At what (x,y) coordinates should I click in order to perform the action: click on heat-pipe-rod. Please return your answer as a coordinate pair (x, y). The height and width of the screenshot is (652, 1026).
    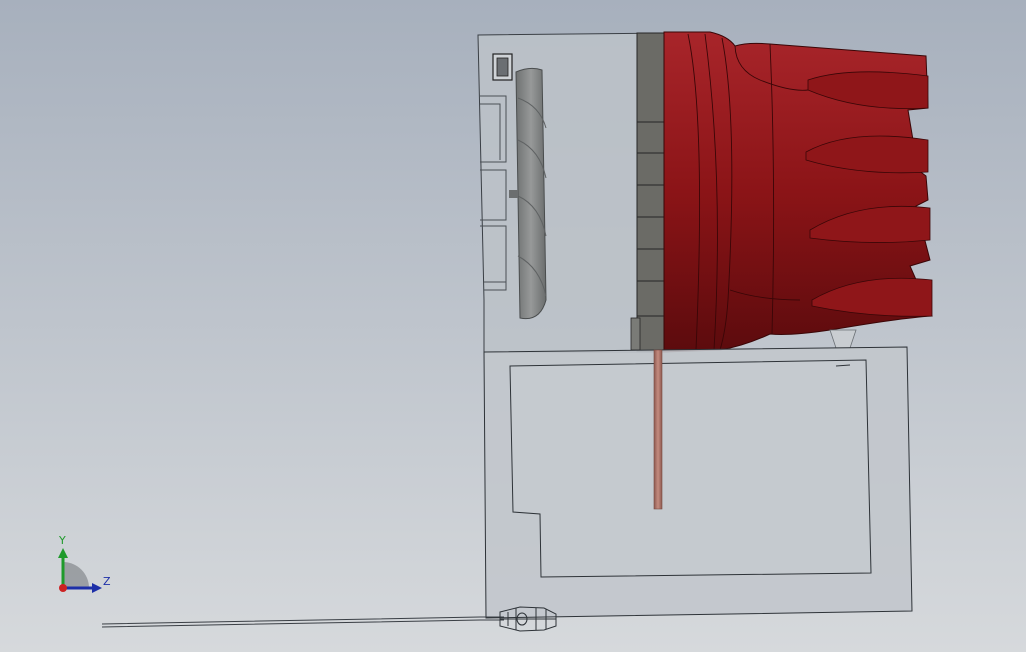
    Looking at the image, I should click on (658, 429).